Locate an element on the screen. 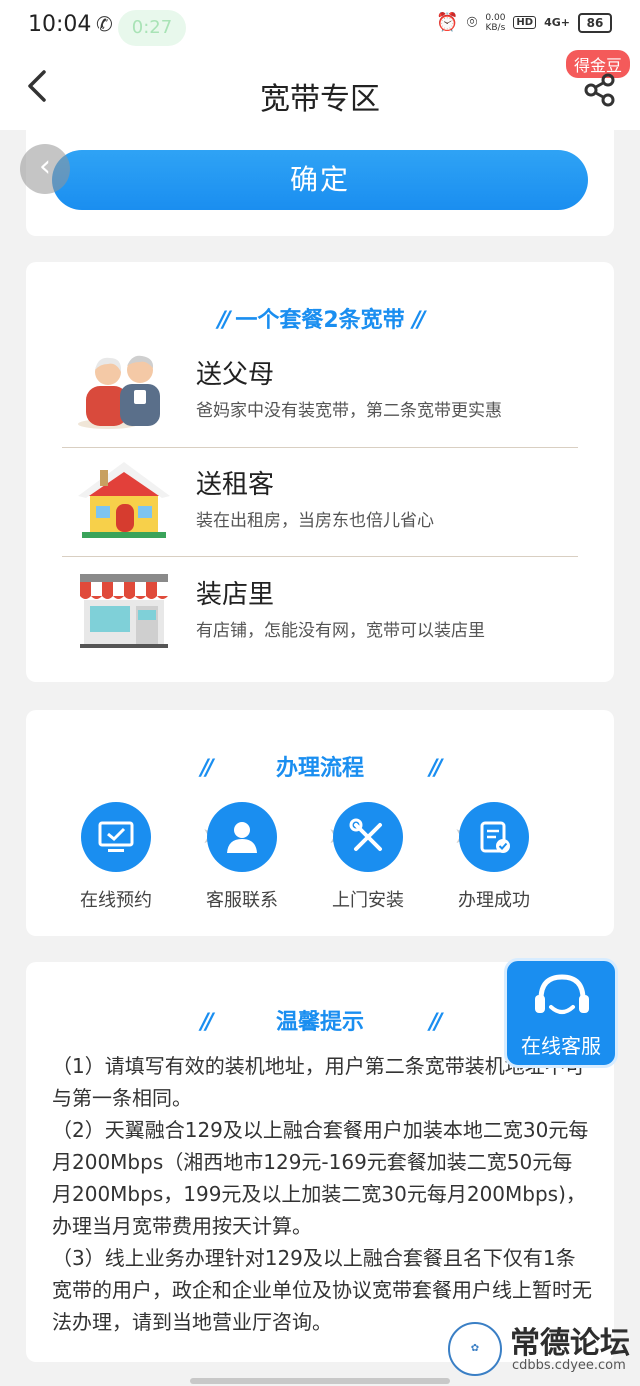 The image size is (640, 1386). share-button is located at coordinates (600, 90).